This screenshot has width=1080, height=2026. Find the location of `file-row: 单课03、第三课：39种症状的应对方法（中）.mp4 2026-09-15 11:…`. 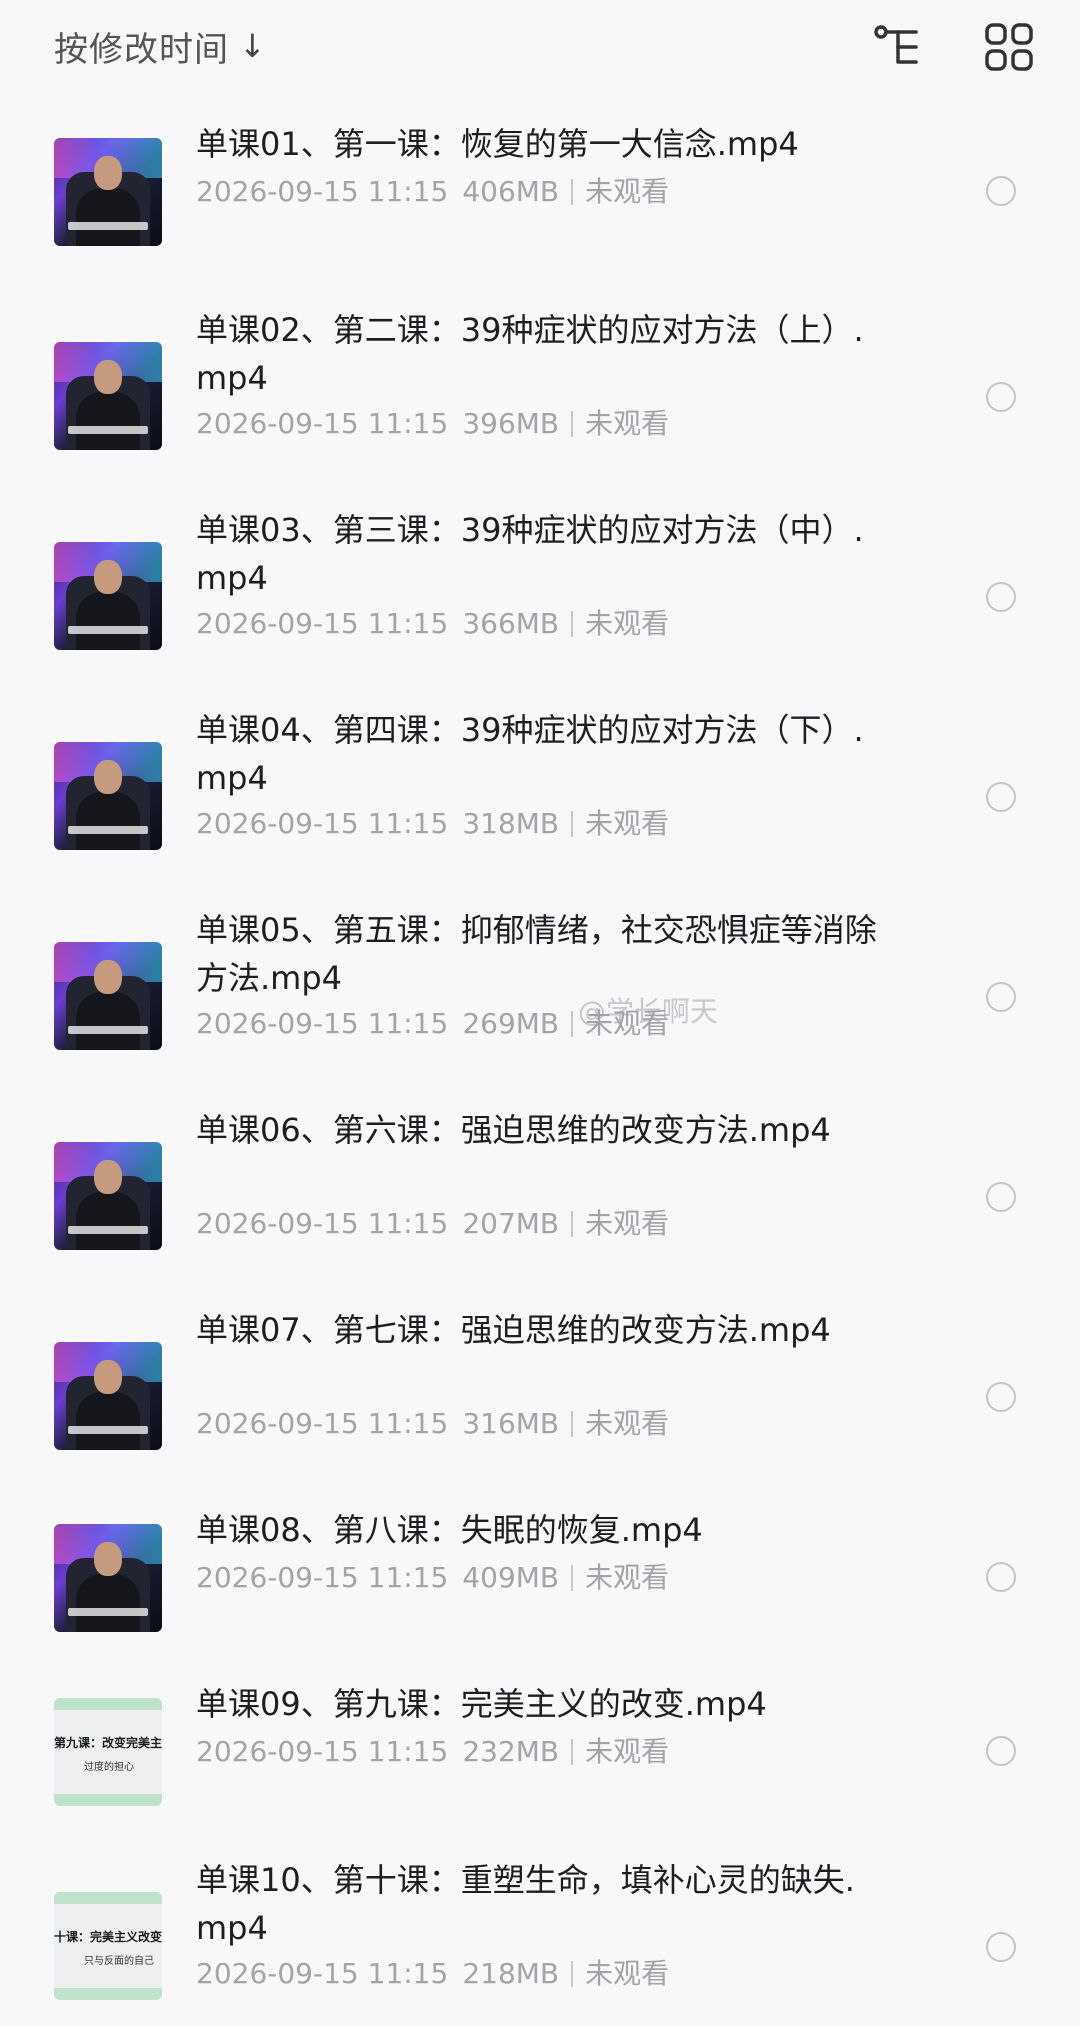

file-row: 单课03、第三课：39种症状的应对方法（中）.mp4 2026-09-15 11:… is located at coordinates (540, 593).